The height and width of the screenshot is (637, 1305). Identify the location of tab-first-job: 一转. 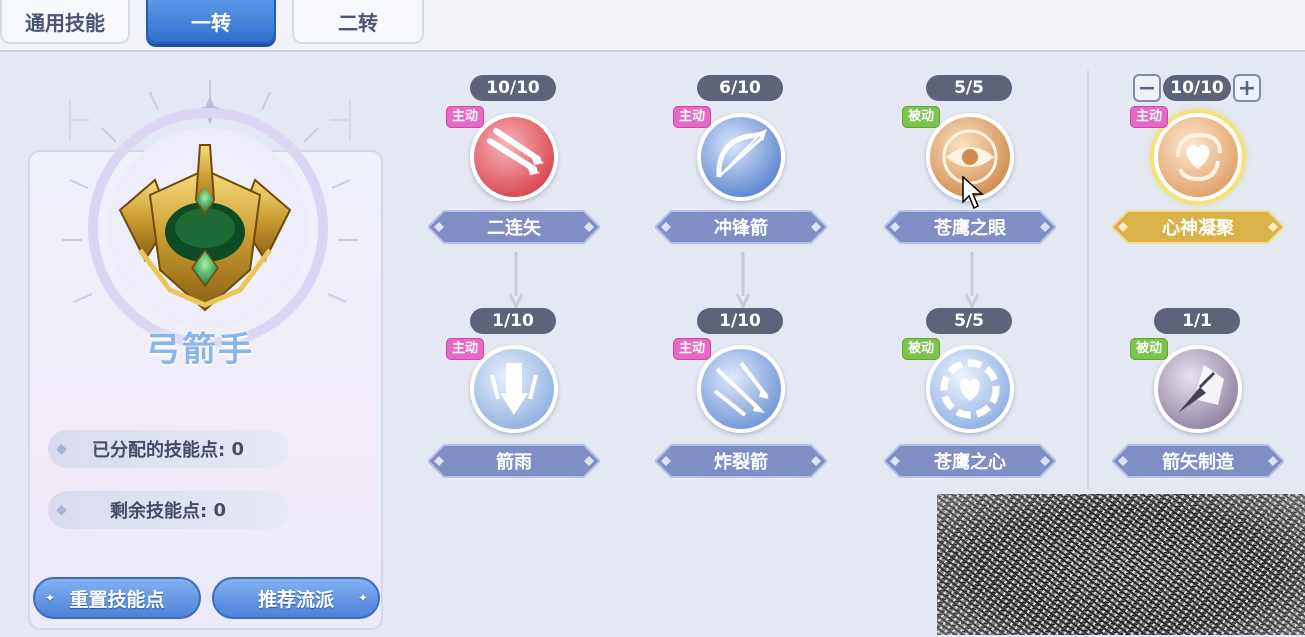
(211, 22).